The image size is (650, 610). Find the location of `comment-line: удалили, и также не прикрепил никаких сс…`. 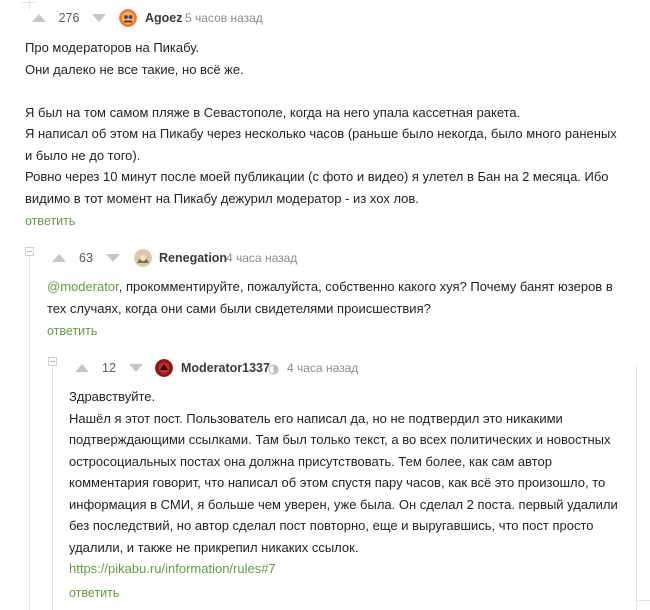

comment-line: удалили, и также не прикрепил никаких сс… is located at coordinates (214, 547).